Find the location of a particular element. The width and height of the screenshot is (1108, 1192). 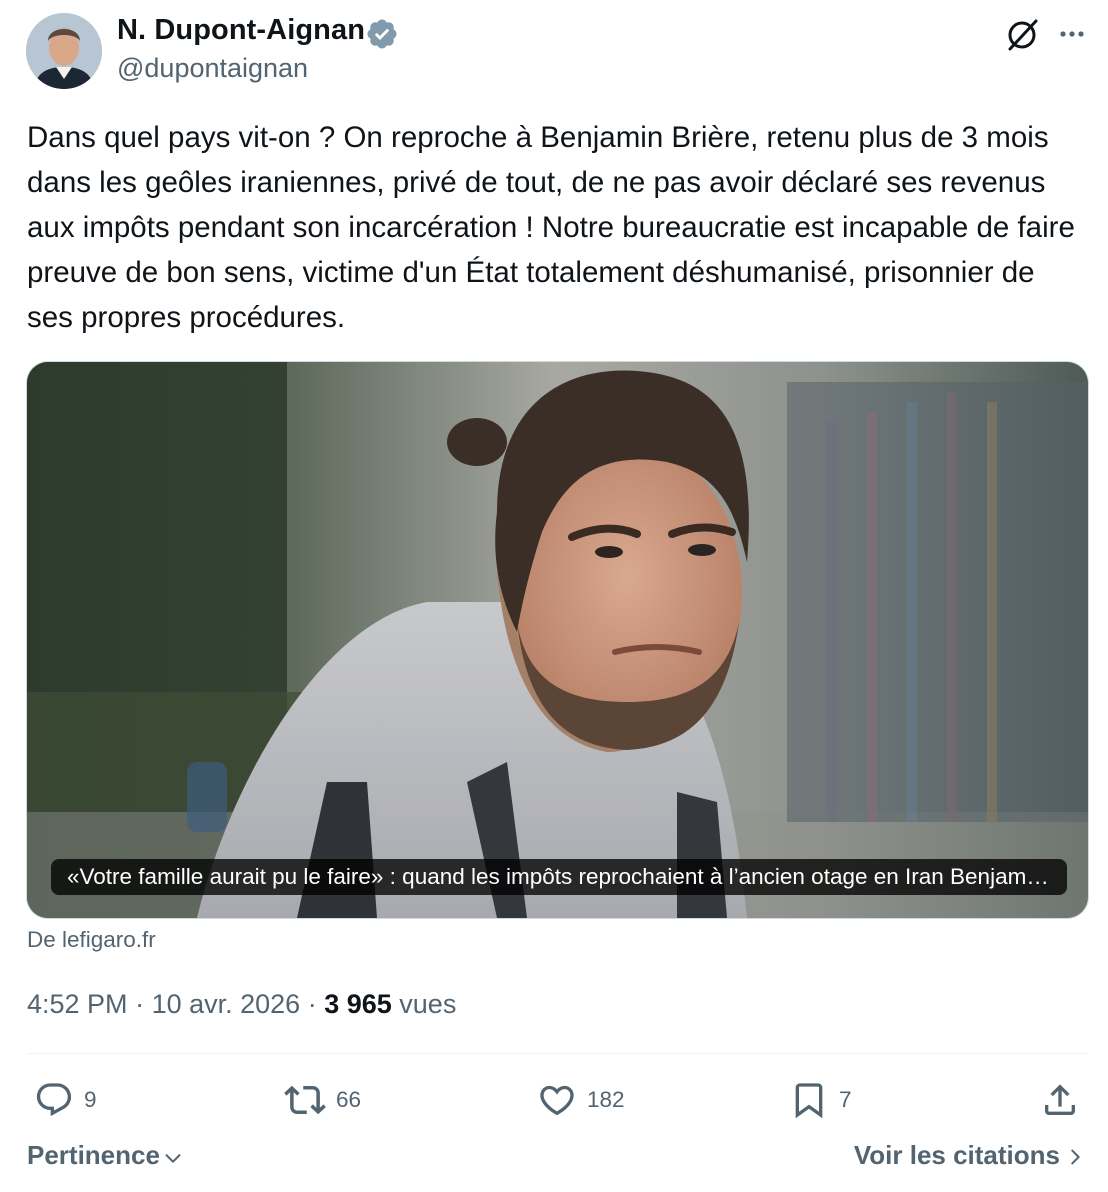

reply-button: 9 is located at coordinates (65, 1100).